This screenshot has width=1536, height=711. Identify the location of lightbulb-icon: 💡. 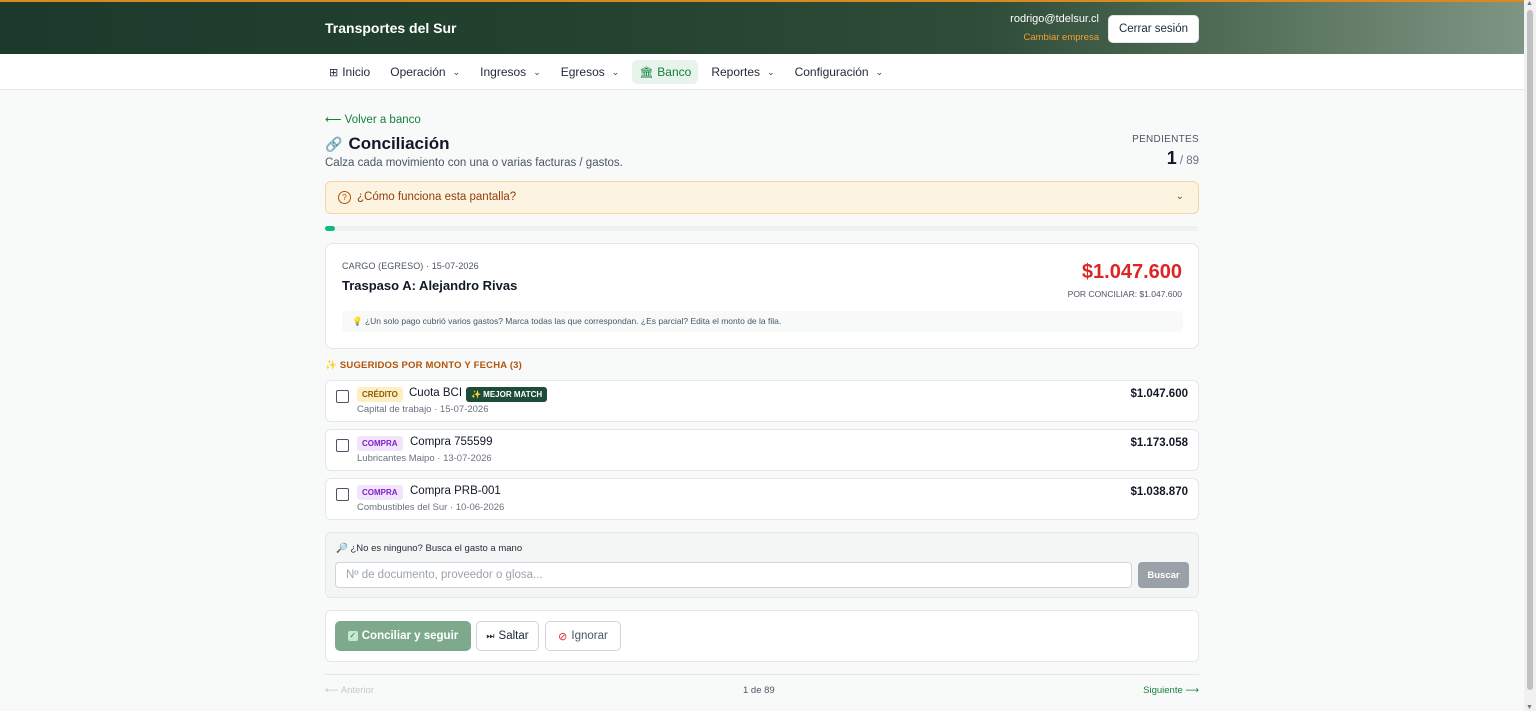
(357, 321).